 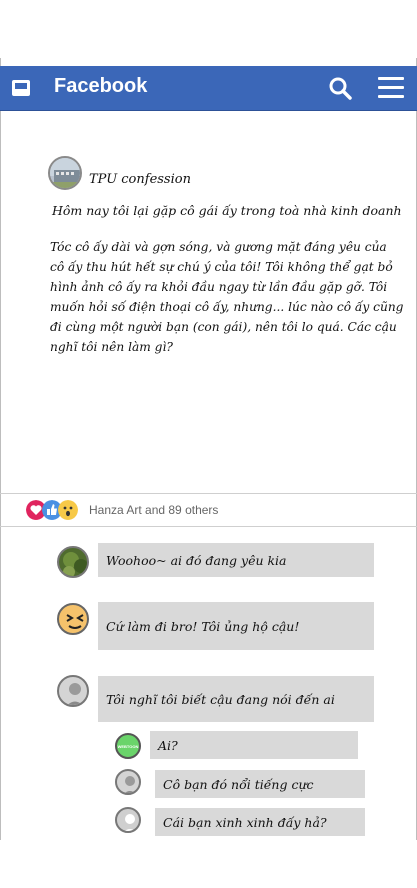 What do you see at coordinates (168, 745) in the screenshot?
I see `reply-text: Ai?` at bounding box center [168, 745].